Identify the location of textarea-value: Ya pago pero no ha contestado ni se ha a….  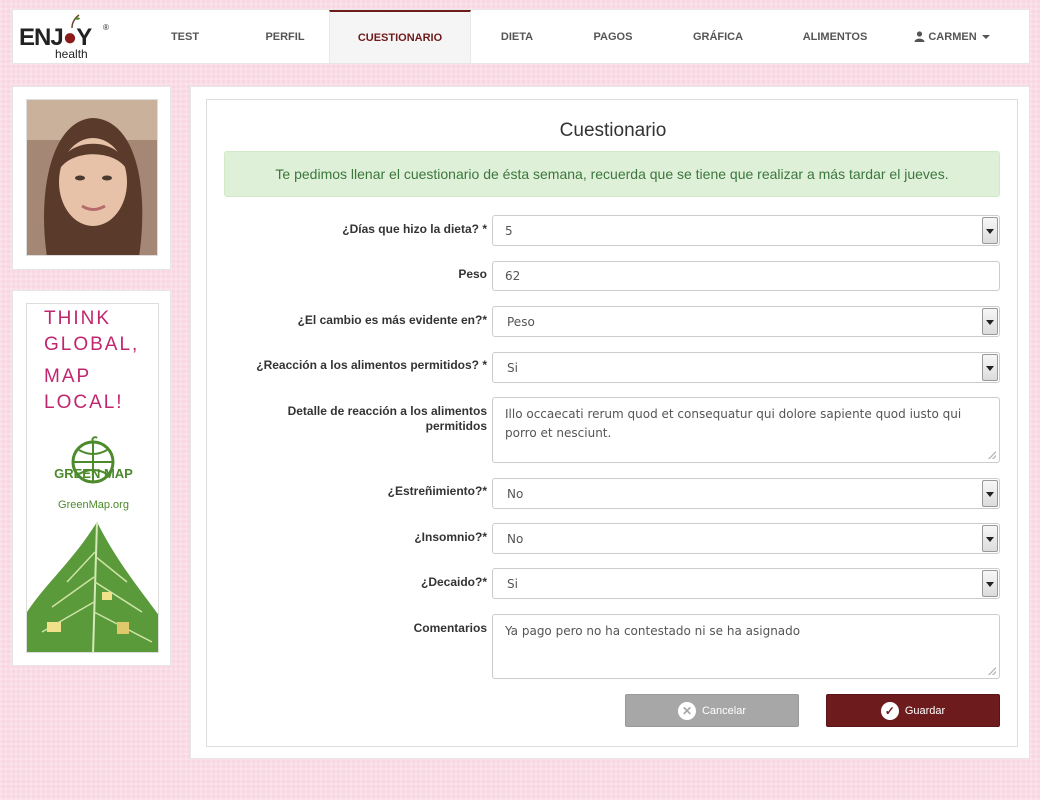
(653, 631).